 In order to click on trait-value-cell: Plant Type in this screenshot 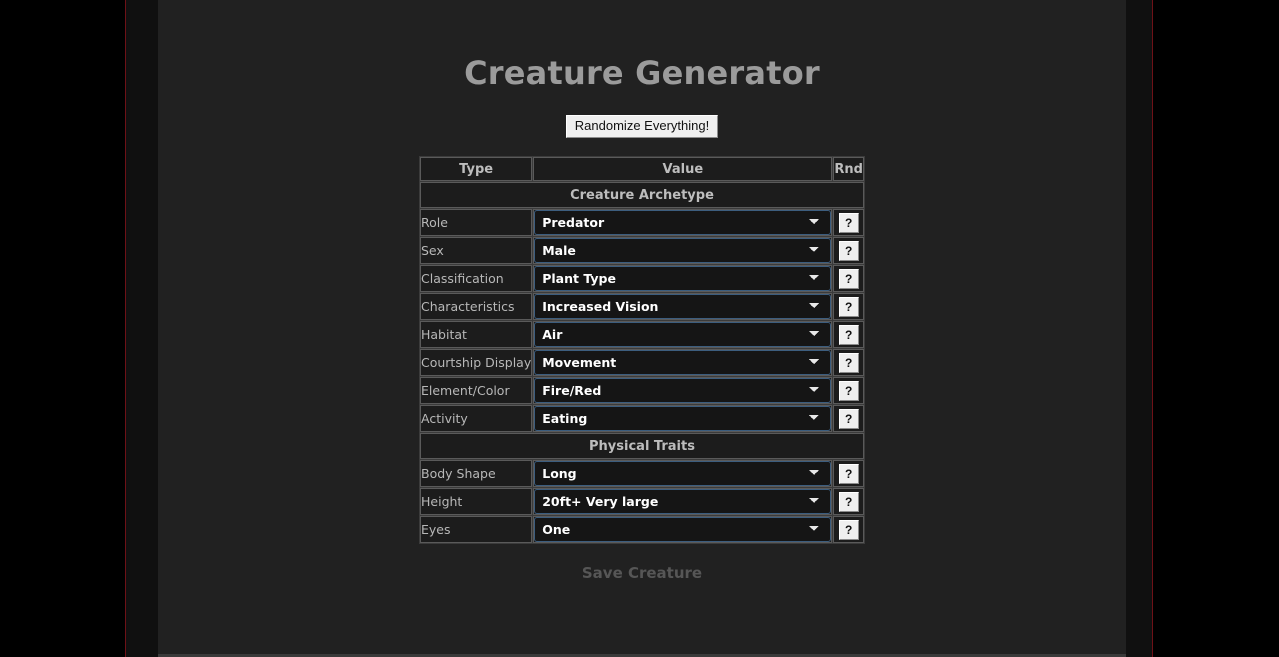, I will do `click(683, 279)`.